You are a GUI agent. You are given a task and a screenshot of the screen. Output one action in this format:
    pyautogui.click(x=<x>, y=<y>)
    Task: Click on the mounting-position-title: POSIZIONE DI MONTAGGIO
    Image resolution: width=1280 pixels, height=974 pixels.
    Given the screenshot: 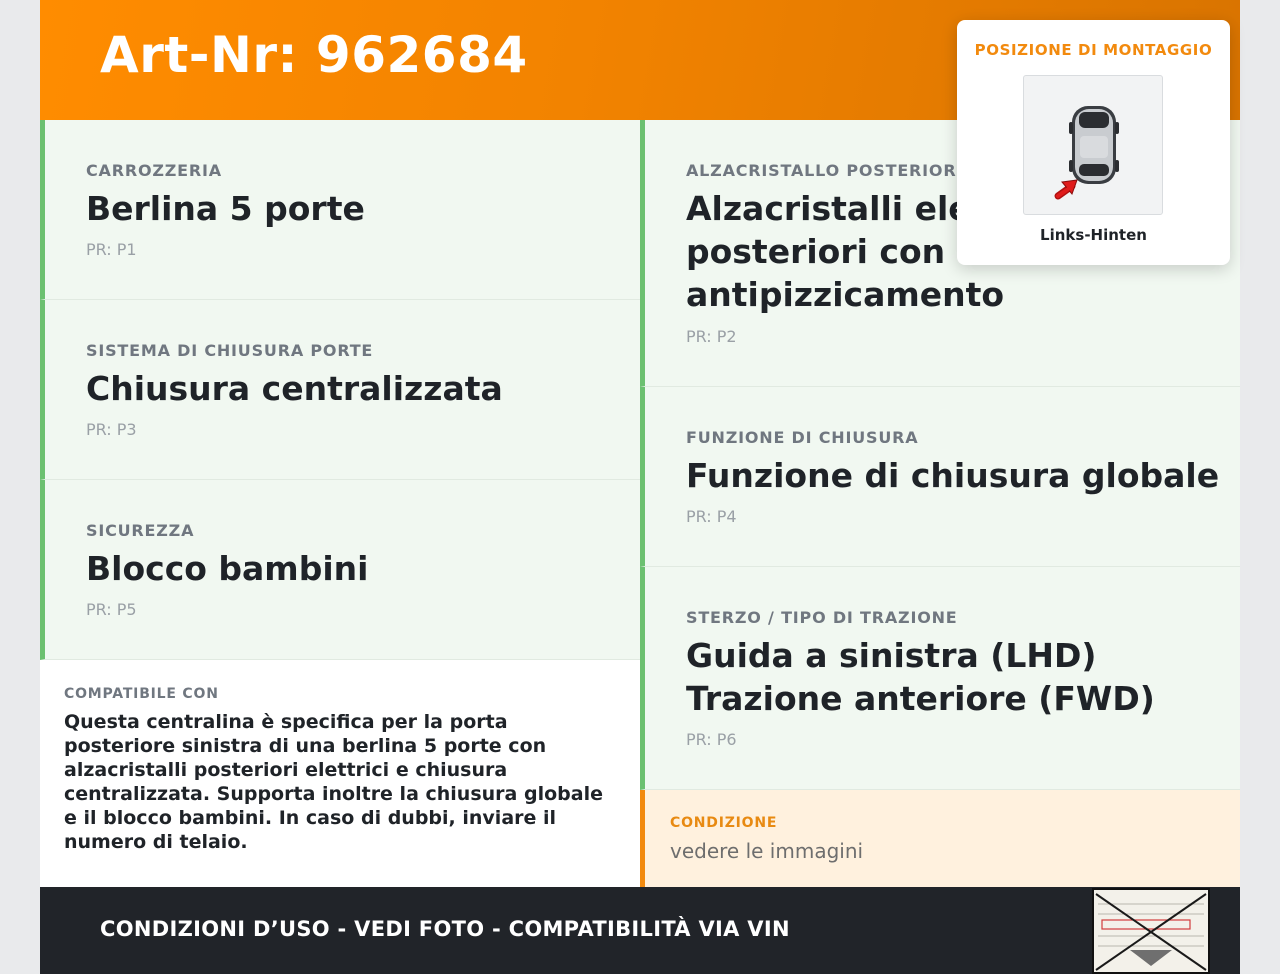 What is the action you would take?
    pyautogui.click(x=1093, y=50)
    